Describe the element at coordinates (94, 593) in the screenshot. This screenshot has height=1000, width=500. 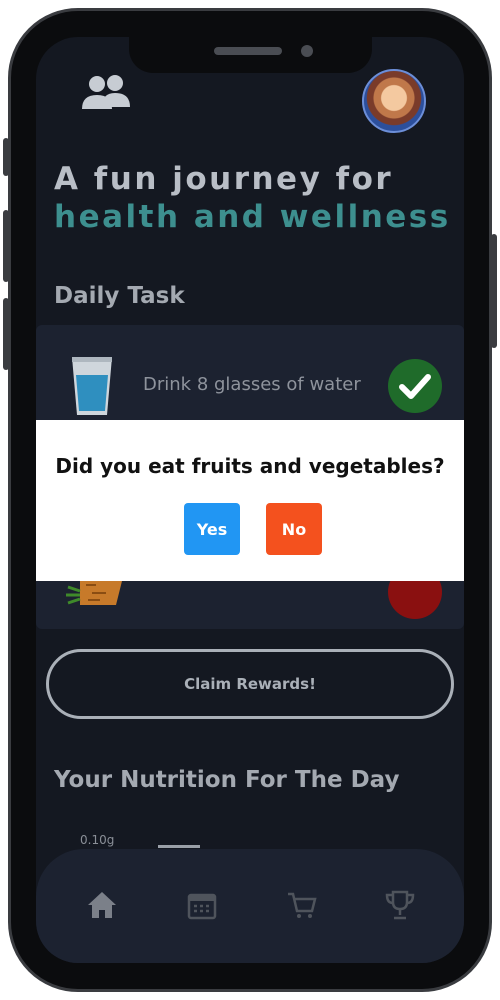
I see `carrot-icon` at that location.